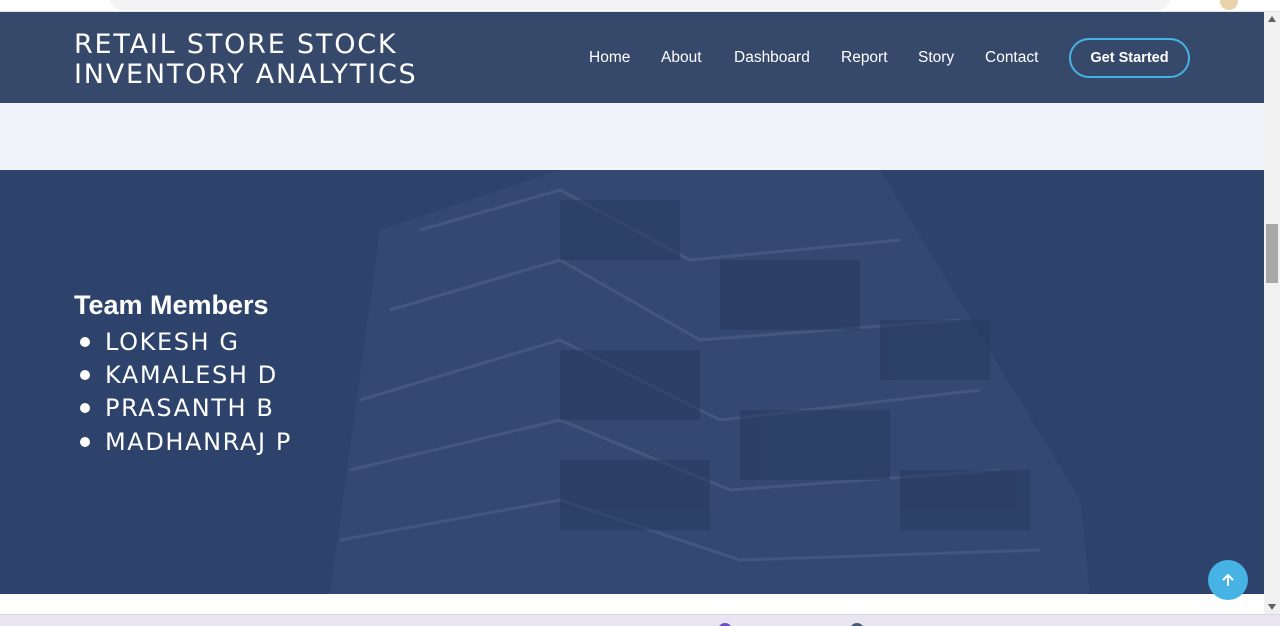 This screenshot has height=626, width=1280. I want to click on nav-report: Report, so click(864, 58).